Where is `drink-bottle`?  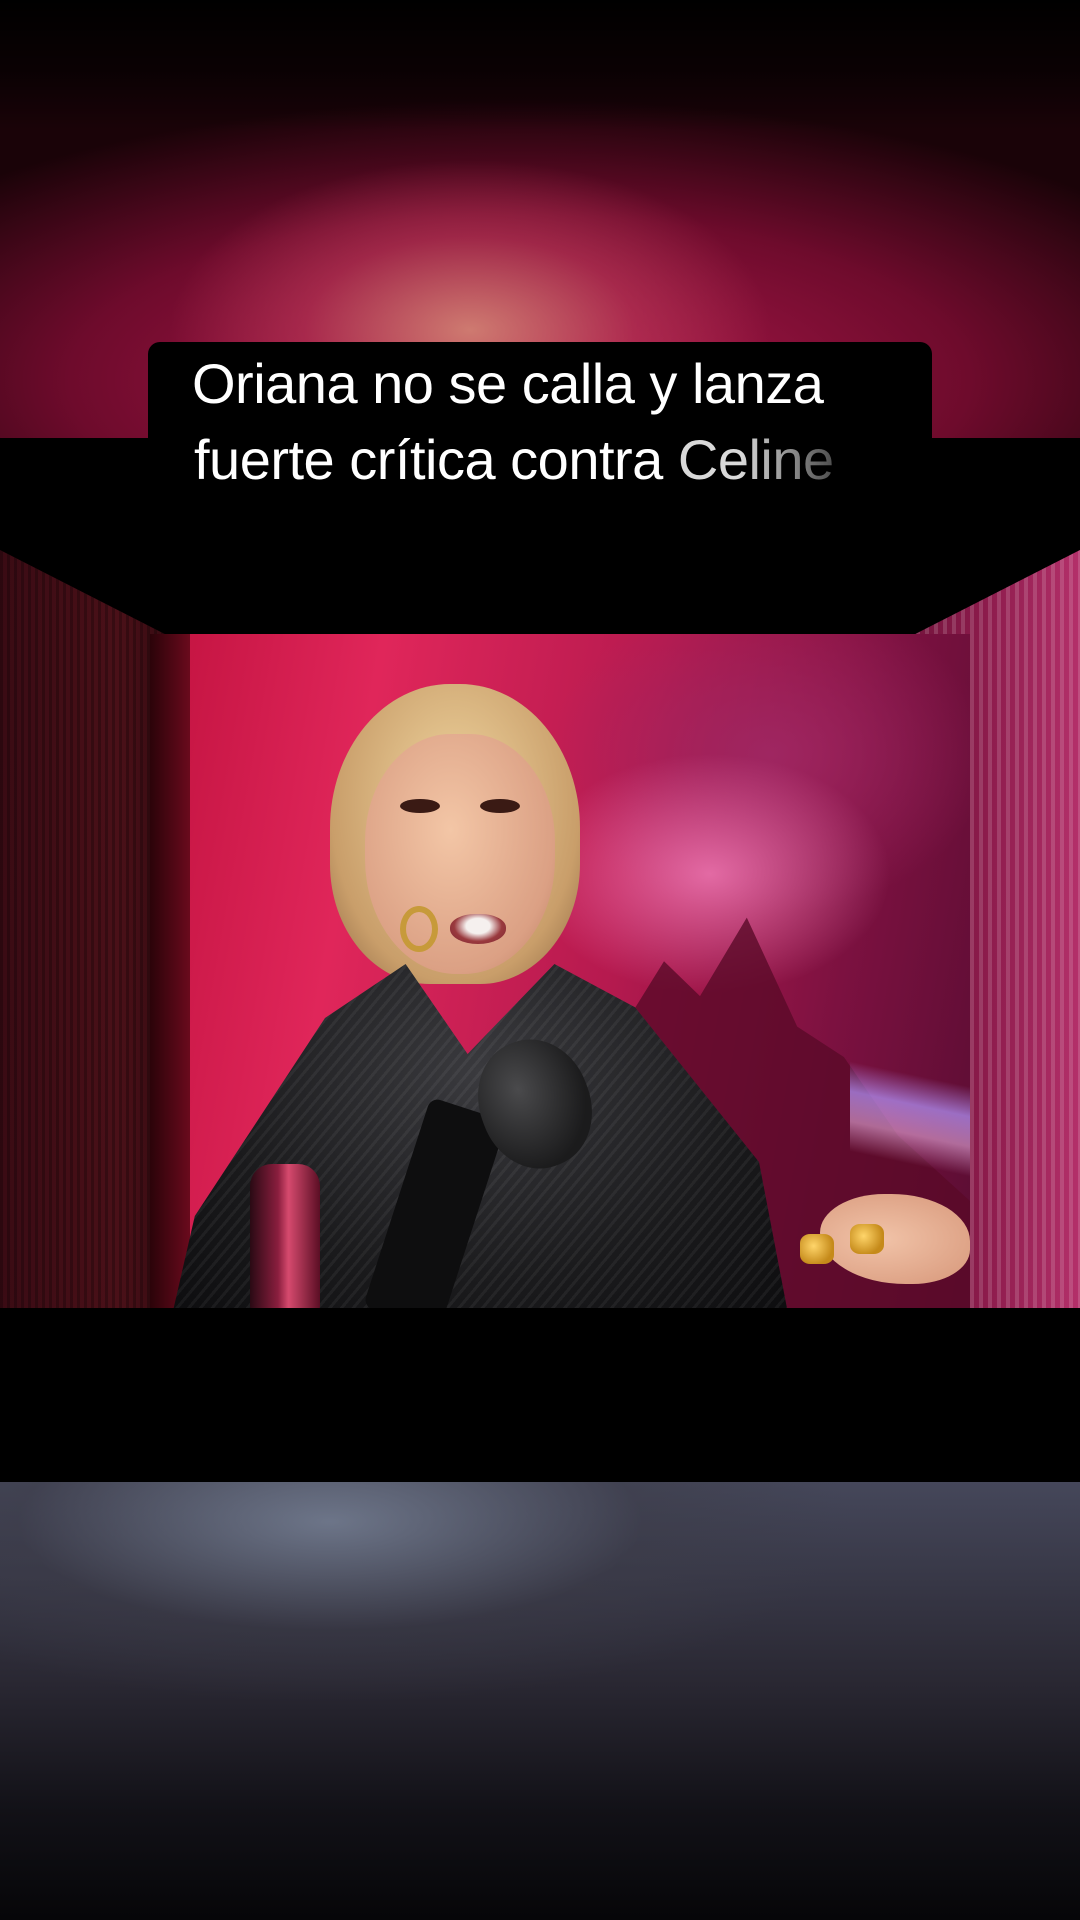 drink-bottle is located at coordinates (285, 1237).